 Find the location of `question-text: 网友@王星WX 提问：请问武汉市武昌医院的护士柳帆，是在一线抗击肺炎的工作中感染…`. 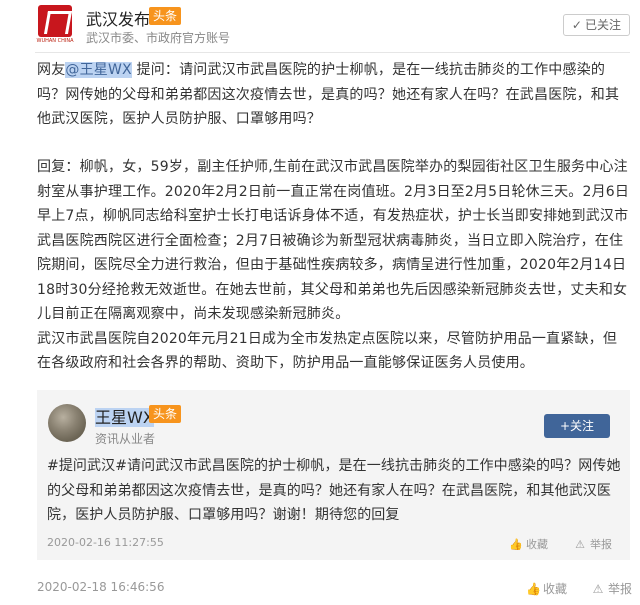

question-text: 网友@王星WX 提问：请问武汉市武昌医院的护士柳帆，是在一线抗击肺炎的工作中感染… is located at coordinates (334, 95).